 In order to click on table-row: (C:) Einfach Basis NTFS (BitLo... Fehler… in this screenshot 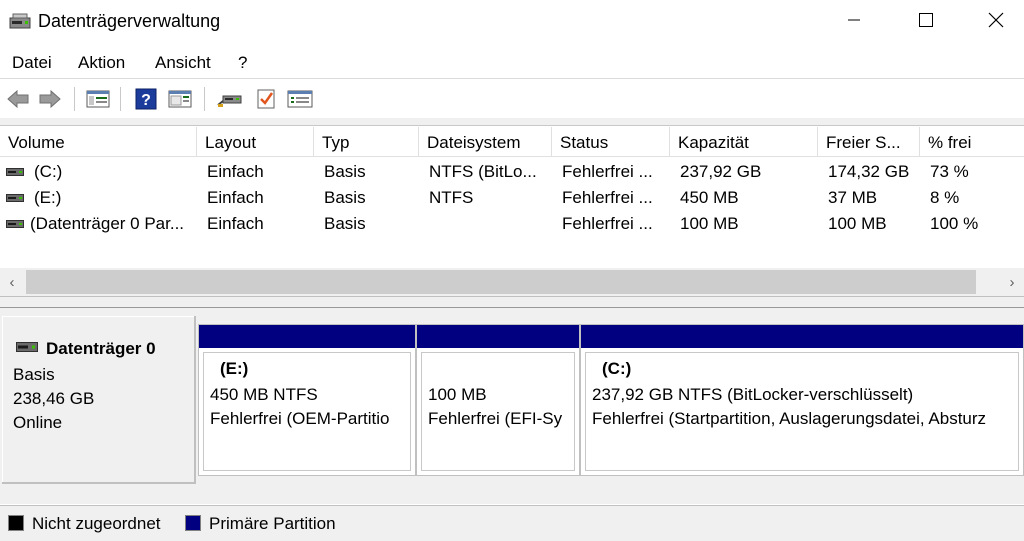, I will do `click(512, 172)`.